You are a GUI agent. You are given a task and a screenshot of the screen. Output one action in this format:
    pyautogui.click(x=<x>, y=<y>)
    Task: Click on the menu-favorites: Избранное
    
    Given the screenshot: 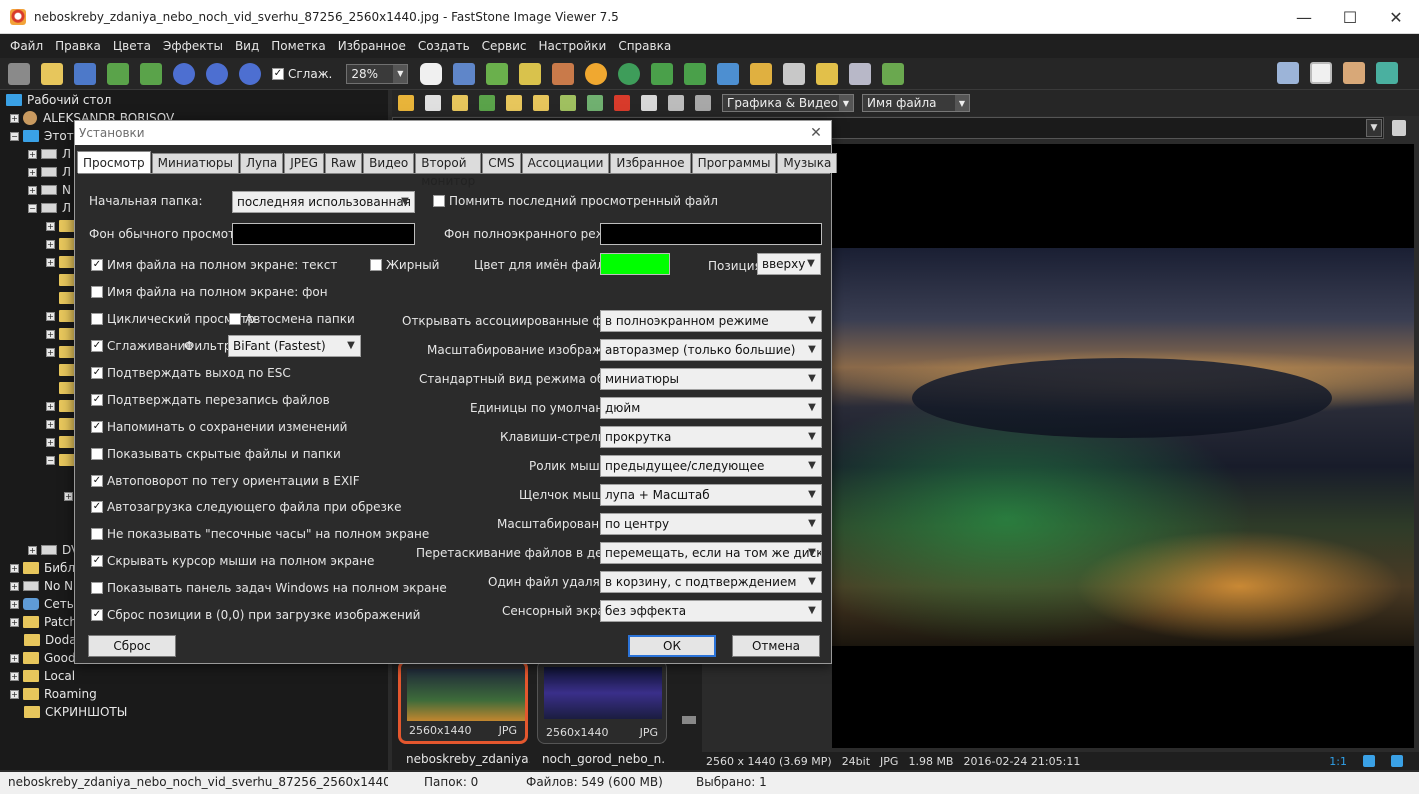 What is the action you would take?
    pyautogui.click(x=372, y=46)
    